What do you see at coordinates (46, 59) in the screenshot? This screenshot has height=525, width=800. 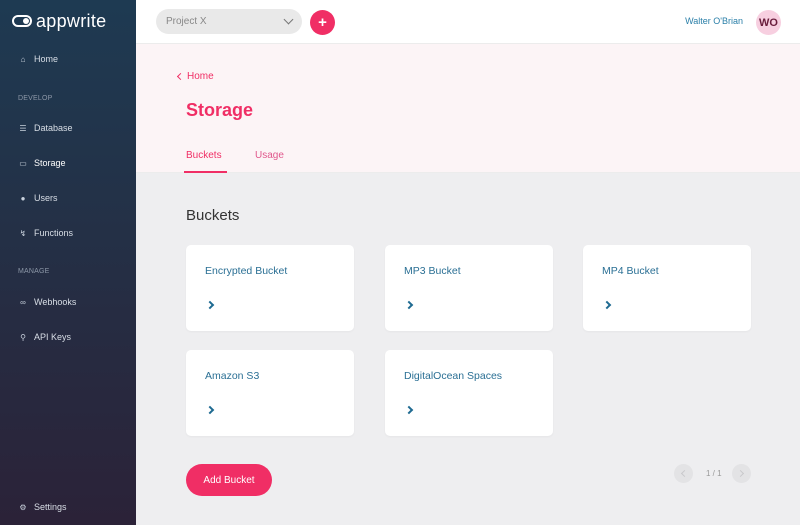 I see `sidebar-item-label: Home` at bounding box center [46, 59].